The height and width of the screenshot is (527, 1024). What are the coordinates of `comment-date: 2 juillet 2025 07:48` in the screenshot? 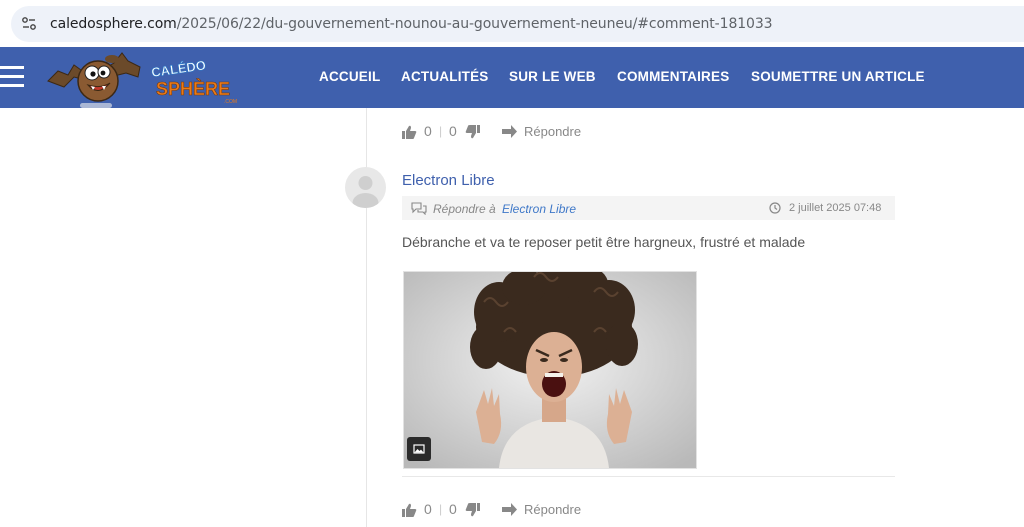 It's located at (835, 208).